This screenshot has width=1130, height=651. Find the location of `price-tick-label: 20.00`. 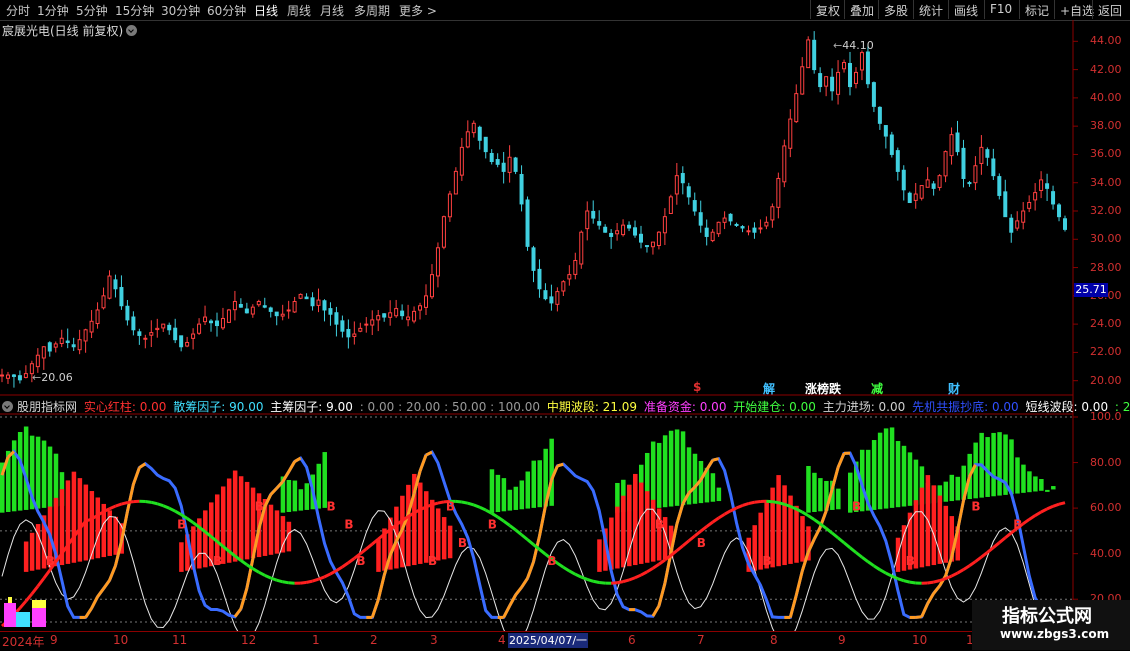

price-tick-label: 20.00 is located at coordinates (1106, 380).